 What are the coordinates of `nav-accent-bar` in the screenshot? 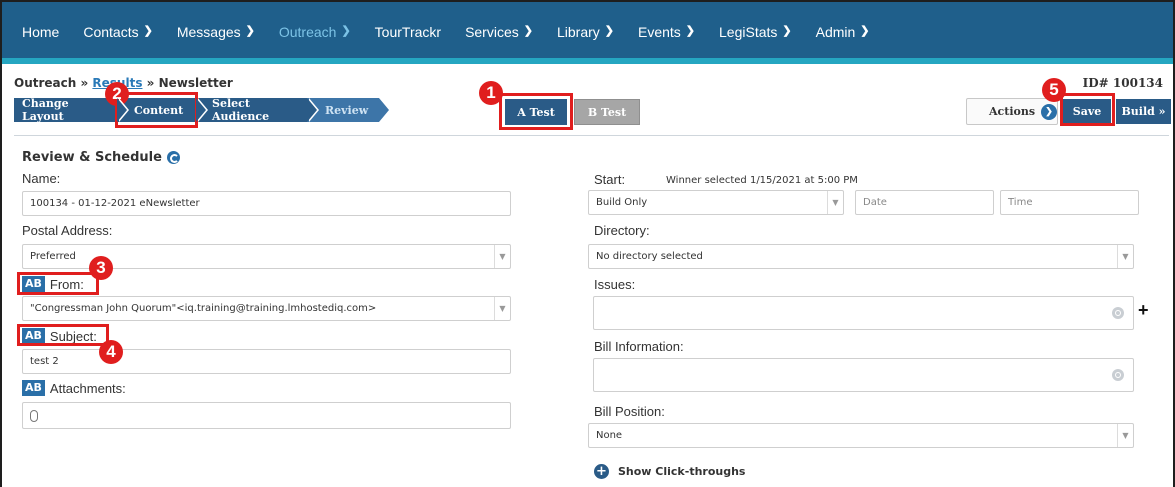 It's located at (587, 61).